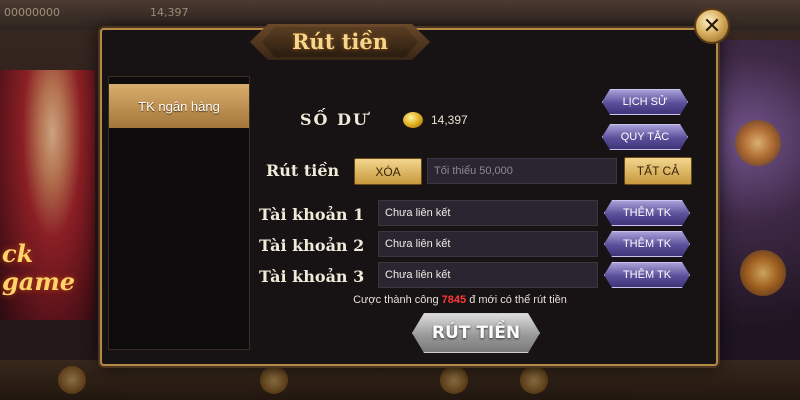 This screenshot has height=400, width=800. Describe the element at coordinates (32, 12) in the screenshot. I see `lobby-top-text: 00000000` at that location.